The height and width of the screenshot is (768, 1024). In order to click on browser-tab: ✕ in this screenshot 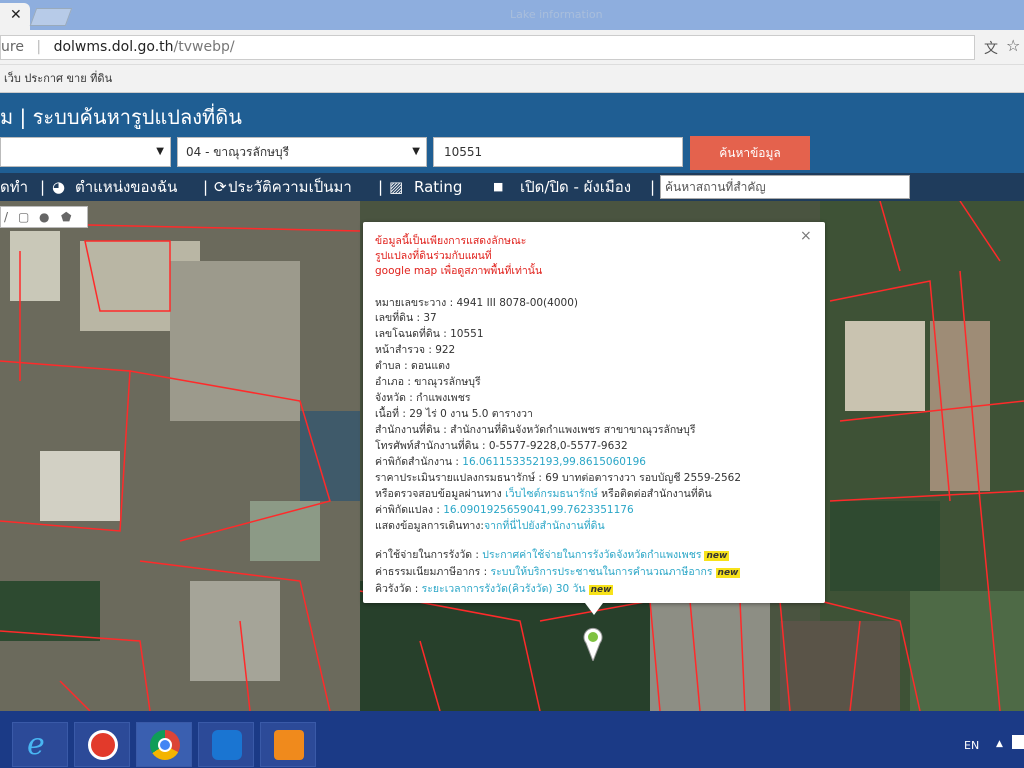, I will do `click(15, 16)`.